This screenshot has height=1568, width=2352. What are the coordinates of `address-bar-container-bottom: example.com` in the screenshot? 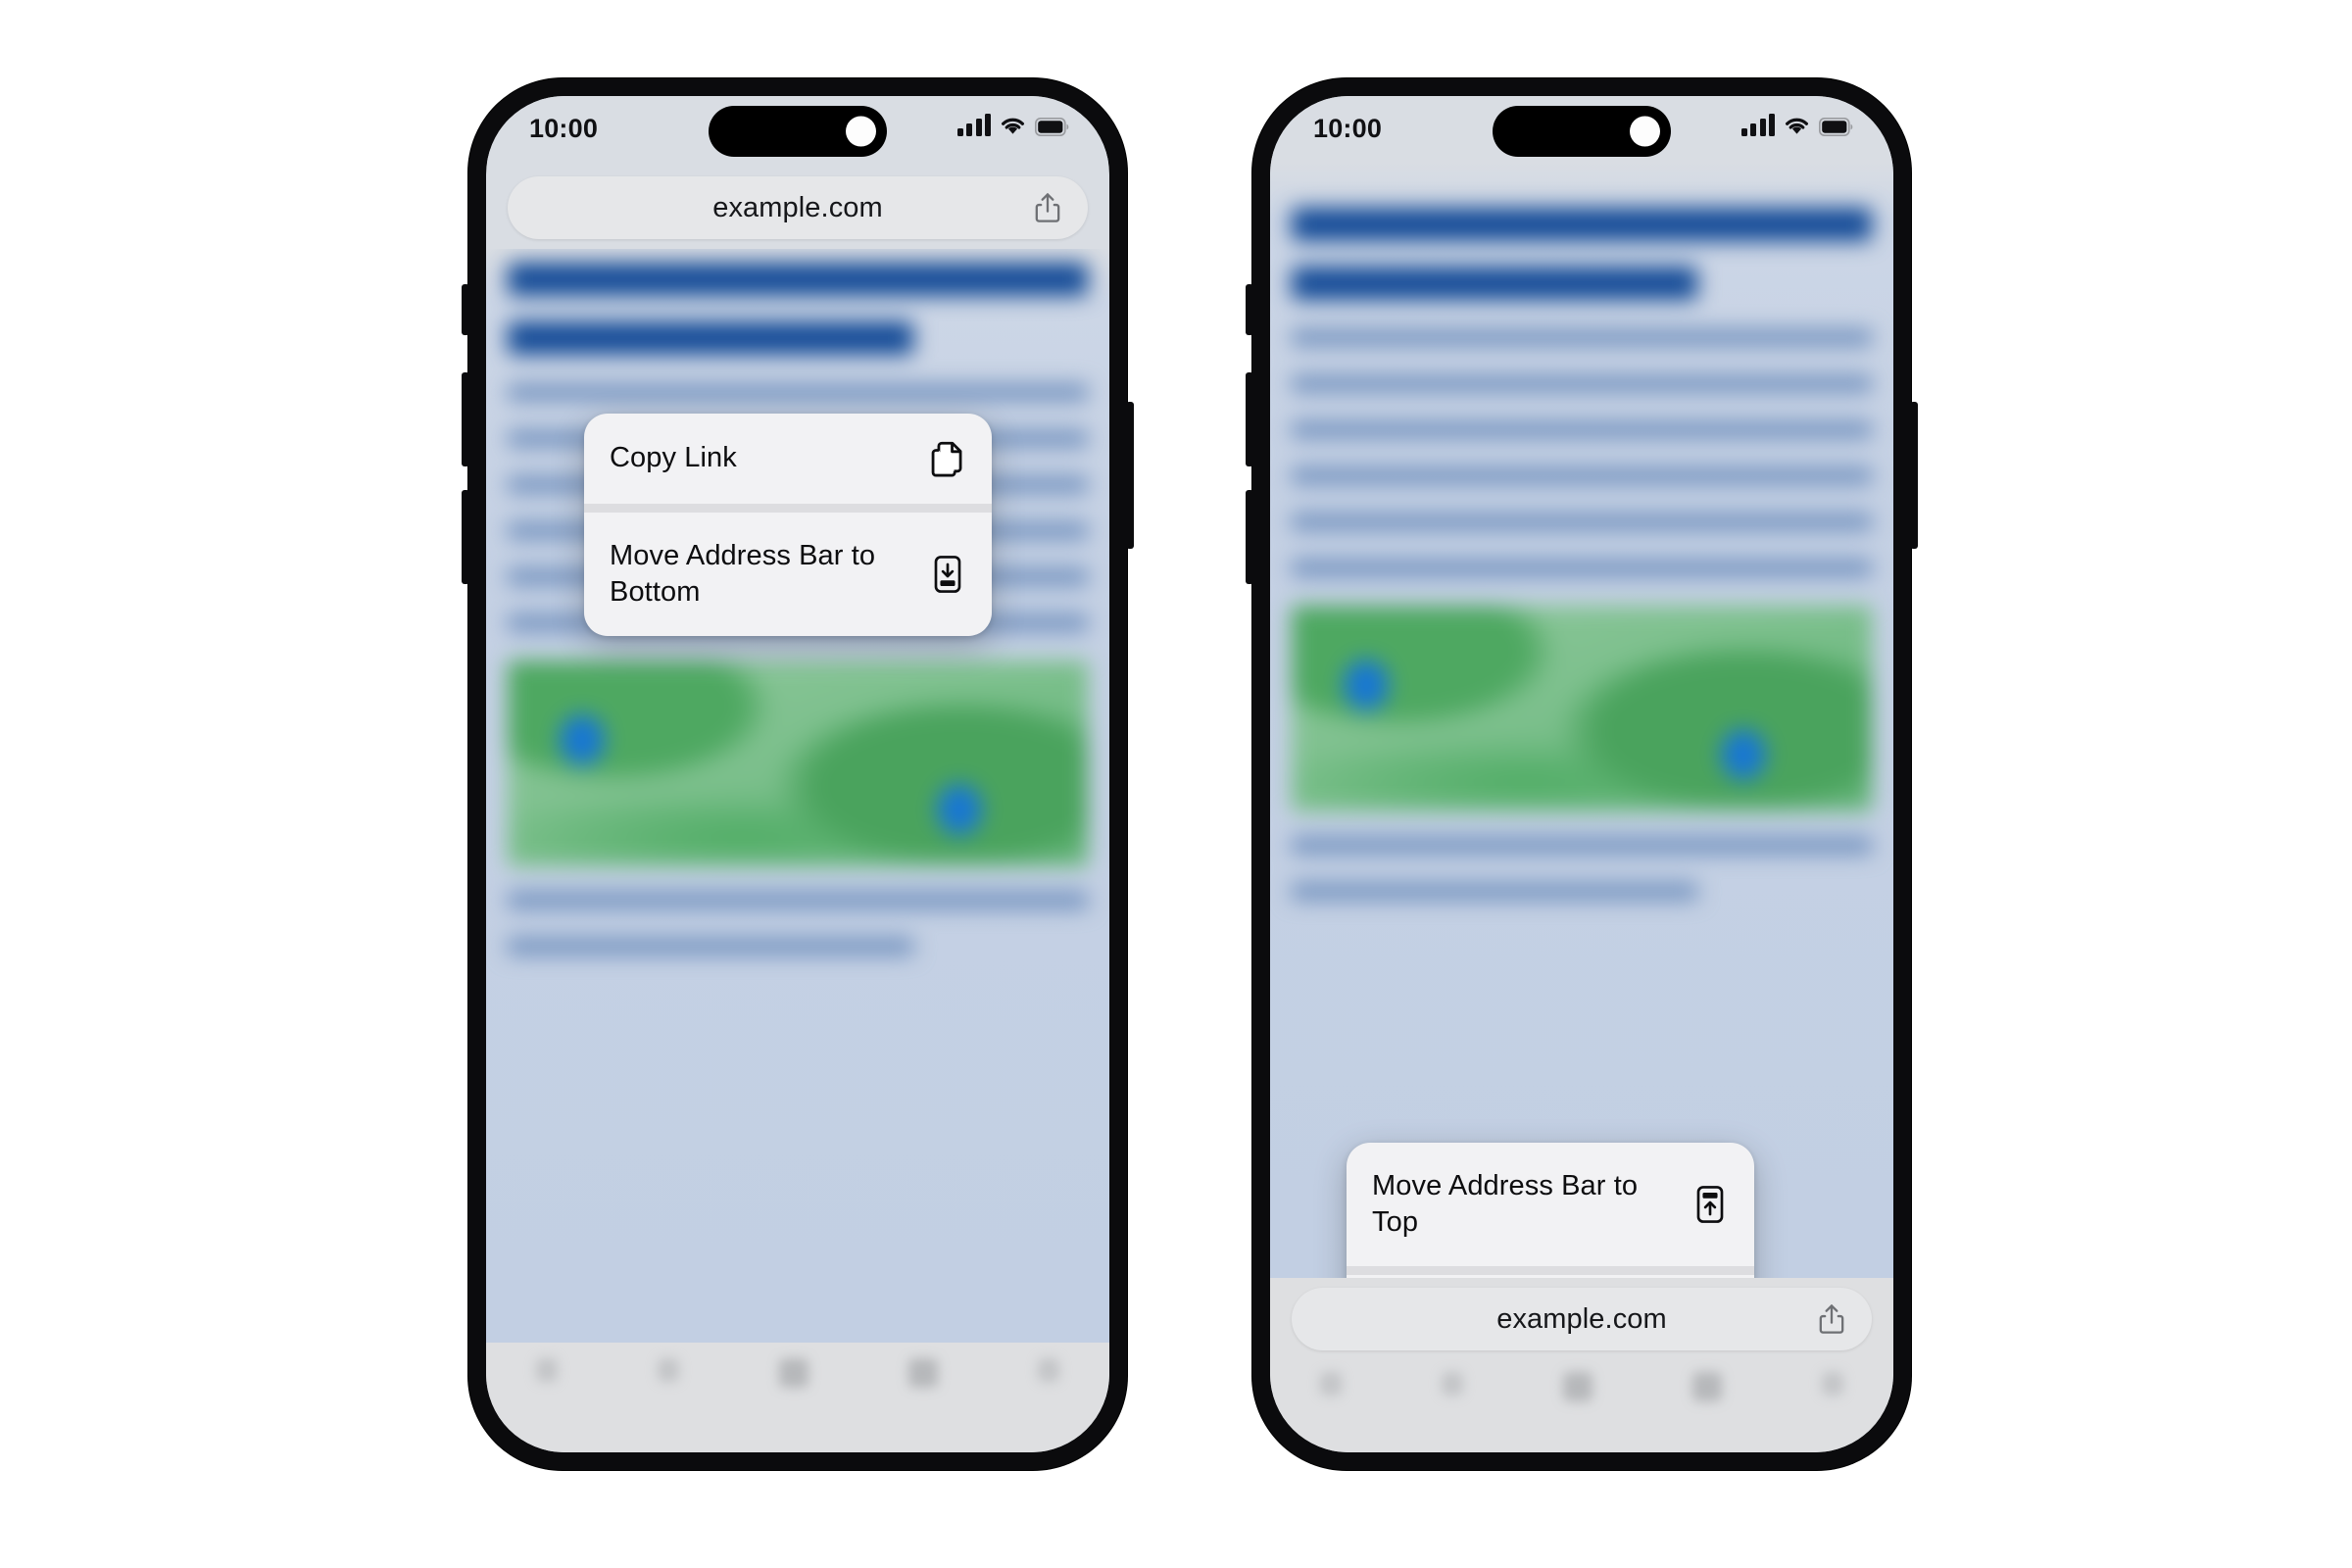 It's located at (1581, 1317).